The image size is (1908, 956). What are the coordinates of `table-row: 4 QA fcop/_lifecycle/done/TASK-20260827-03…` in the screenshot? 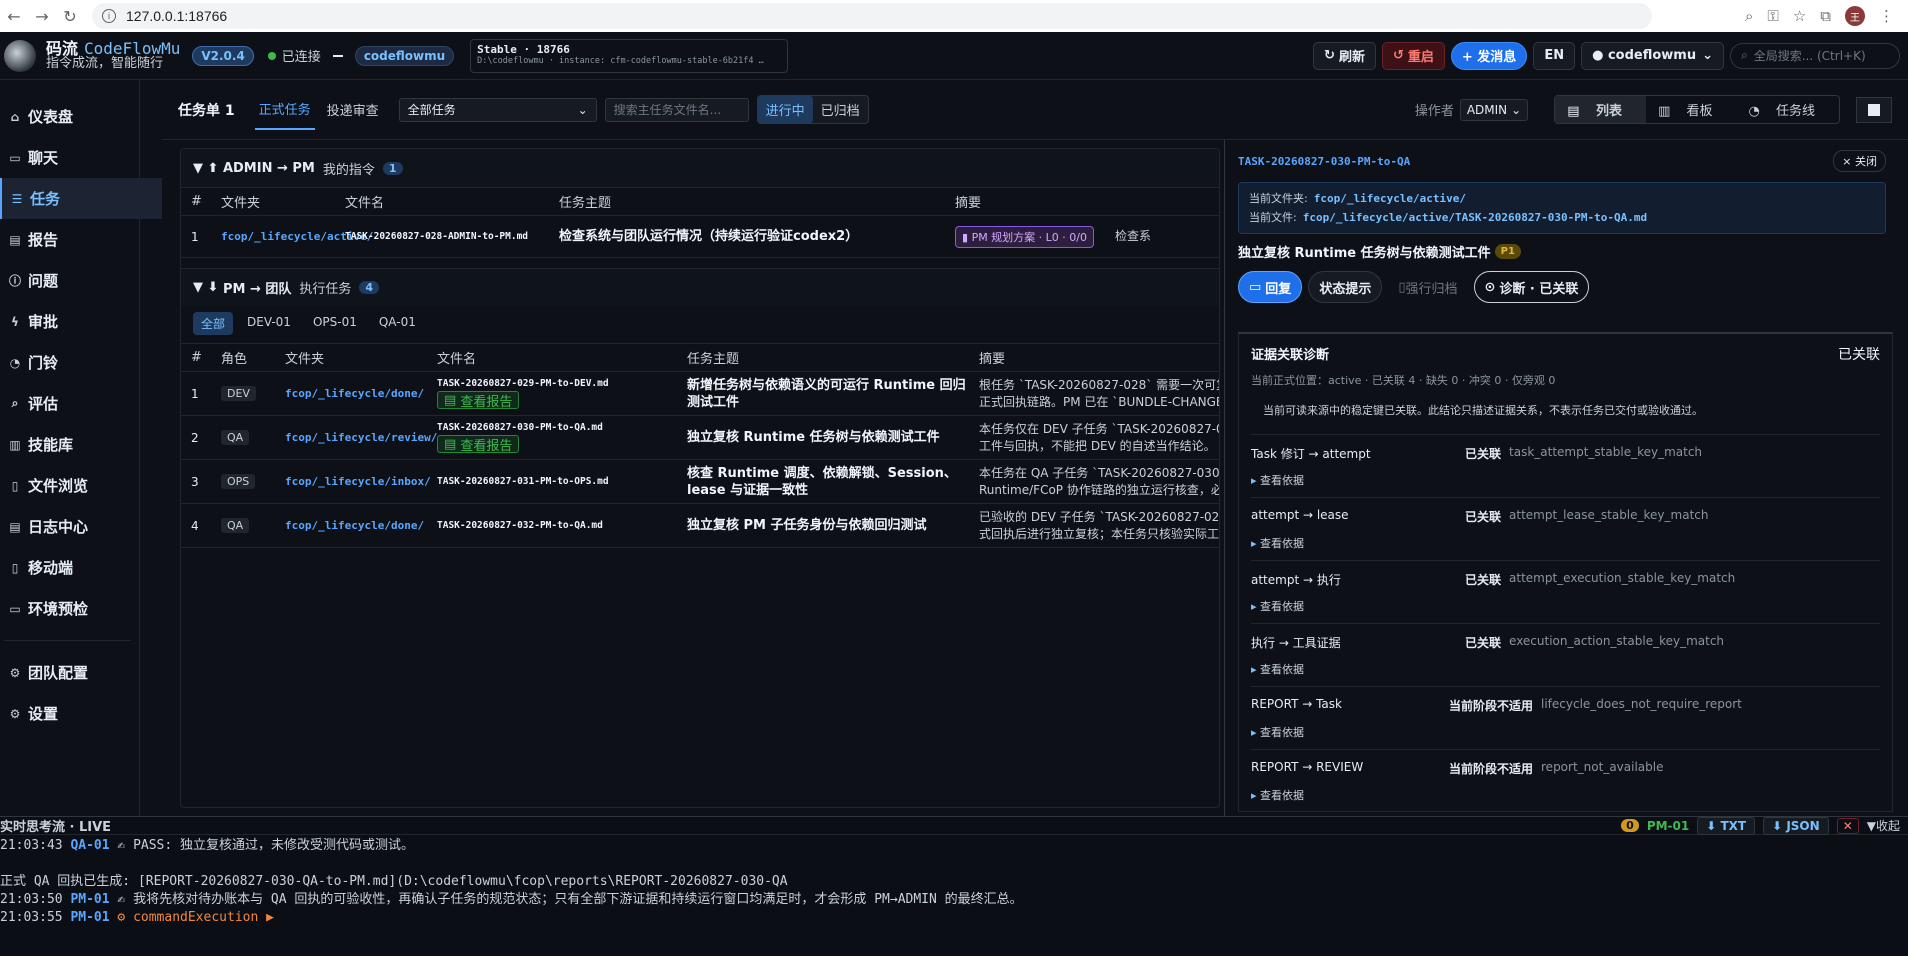 It's located at (700, 525).